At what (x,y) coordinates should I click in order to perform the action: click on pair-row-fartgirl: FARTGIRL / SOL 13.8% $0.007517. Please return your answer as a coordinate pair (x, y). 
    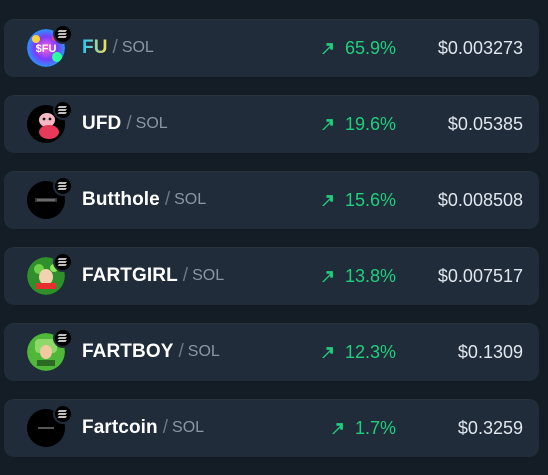
    Looking at the image, I should click on (271, 276).